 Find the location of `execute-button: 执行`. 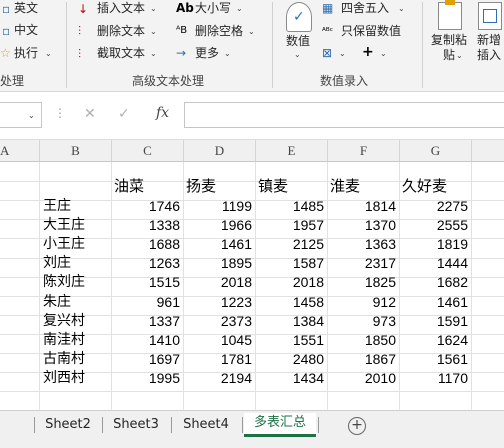

execute-button: 执行 is located at coordinates (26, 53).